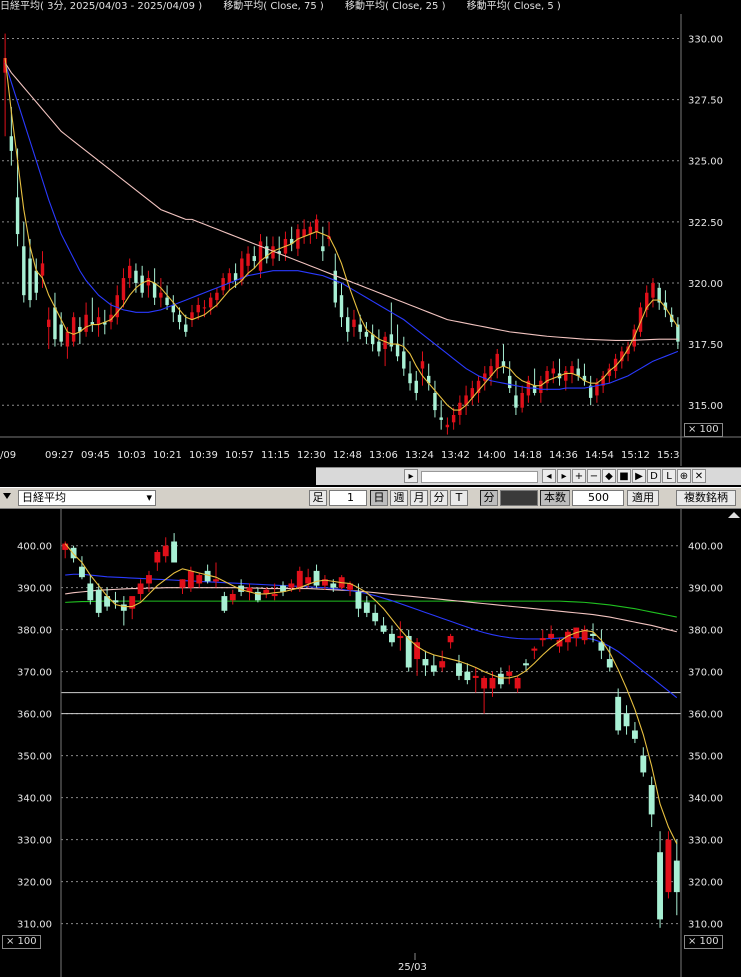 The height and width of the screenshot is (977, 741). I want to click on scroll-right-arrow-button: ▸, so click(411, 476).